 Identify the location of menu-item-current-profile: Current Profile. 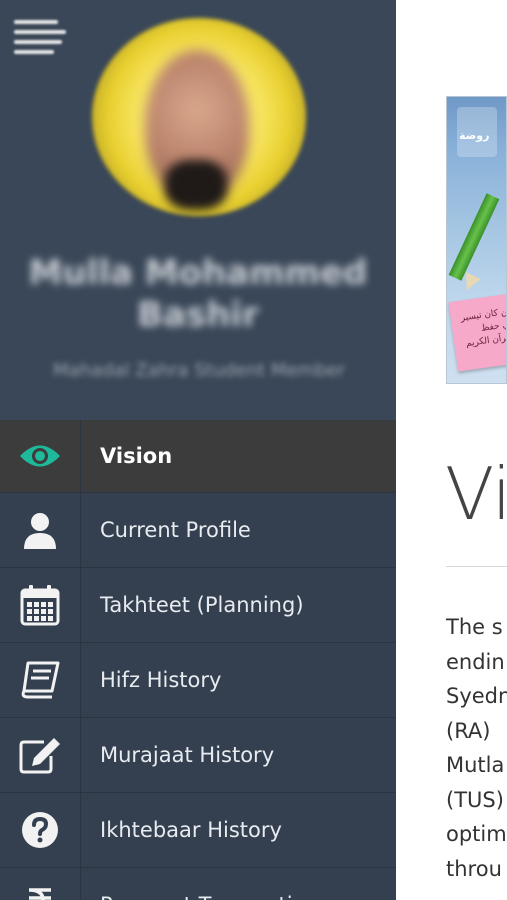
(198, 530).